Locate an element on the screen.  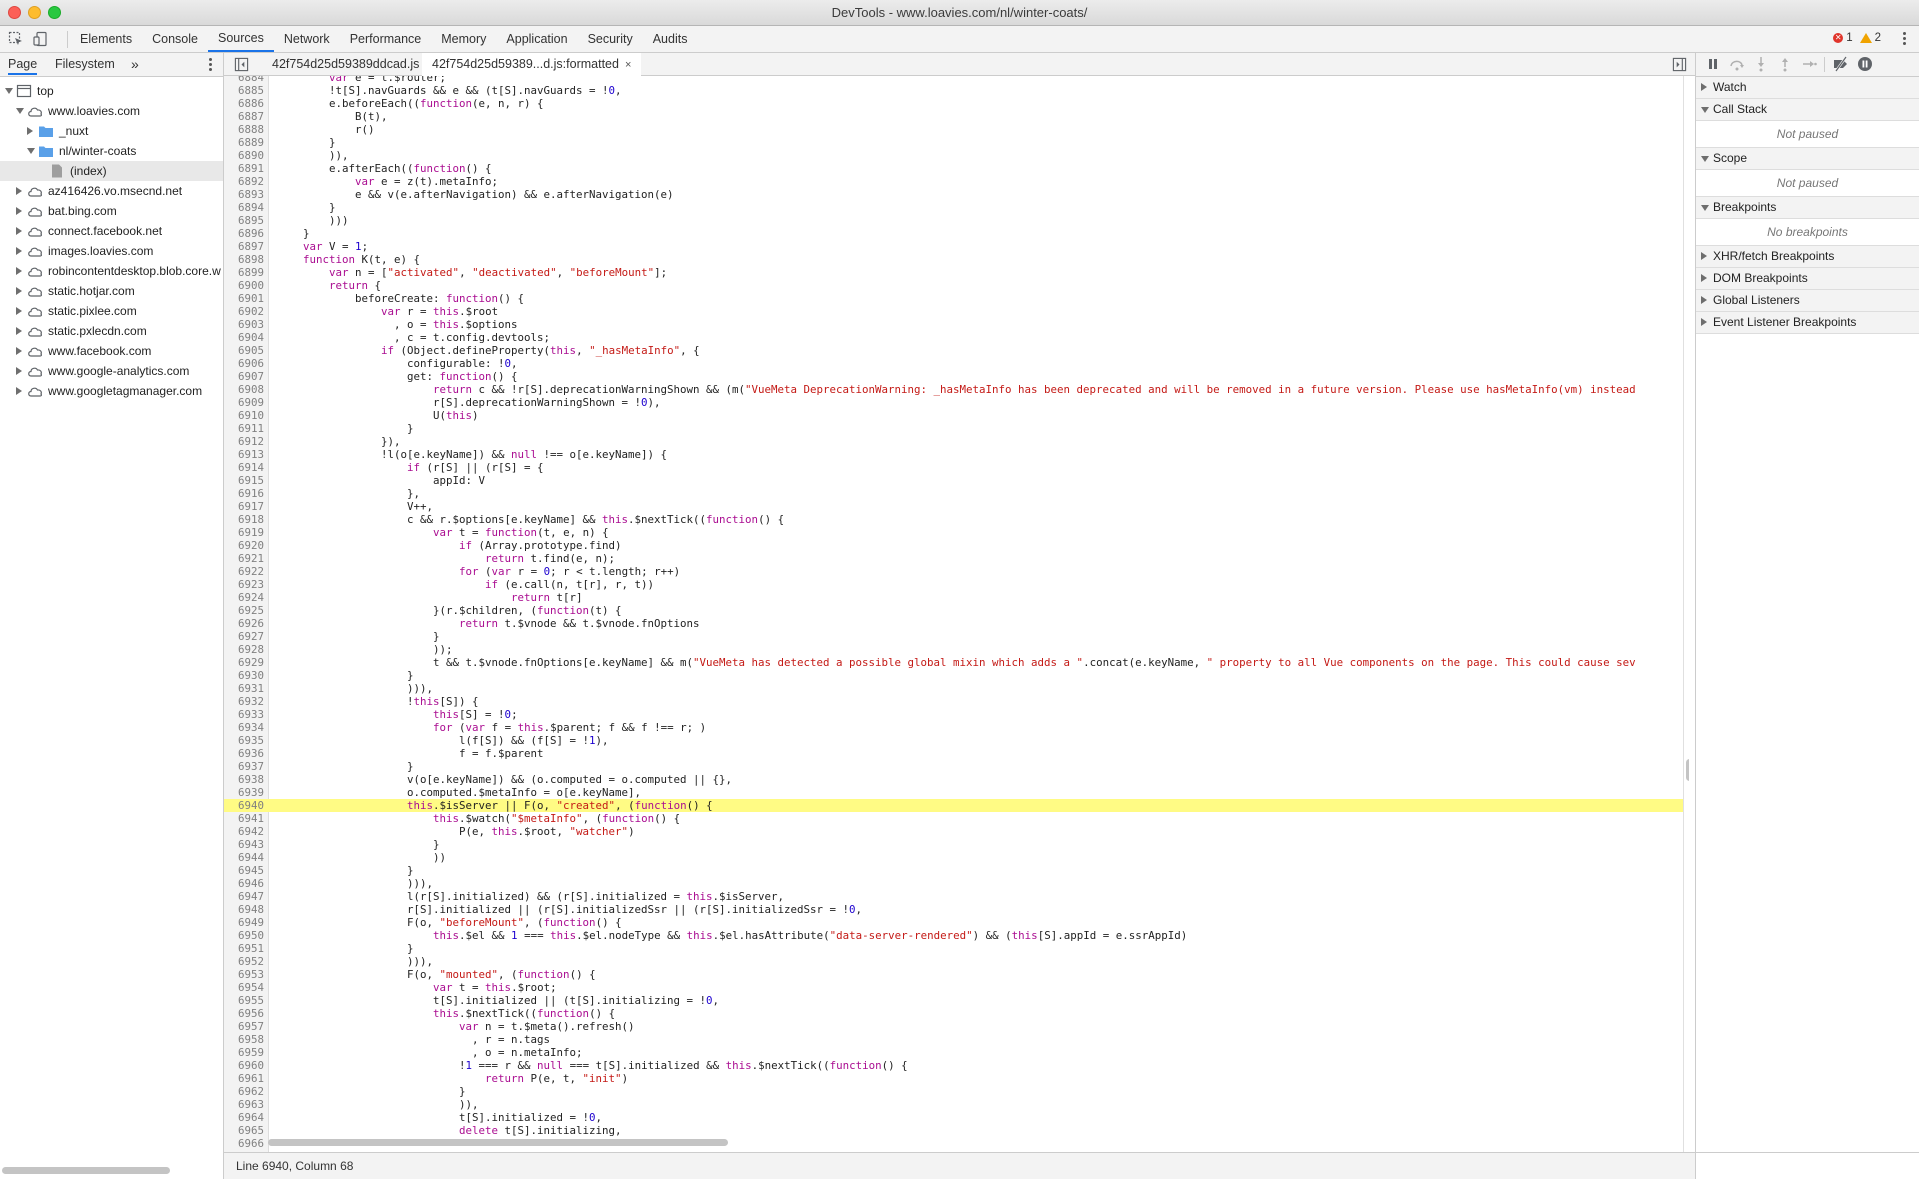
line-number: 6918 is located at coordinates (244, 519).